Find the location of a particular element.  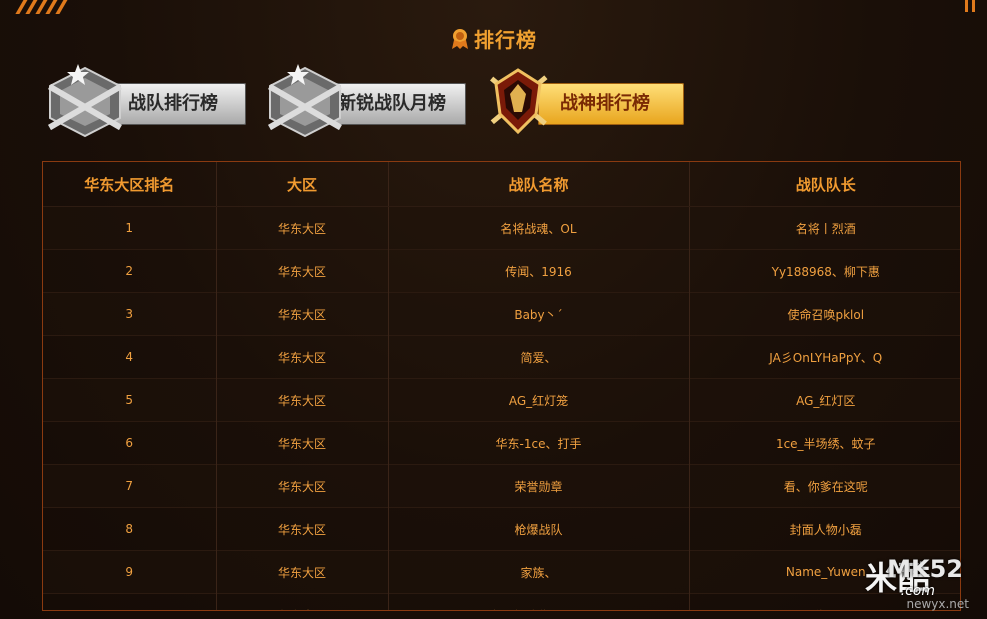

rank-cell: 7 is located at coordinates (130, 486).